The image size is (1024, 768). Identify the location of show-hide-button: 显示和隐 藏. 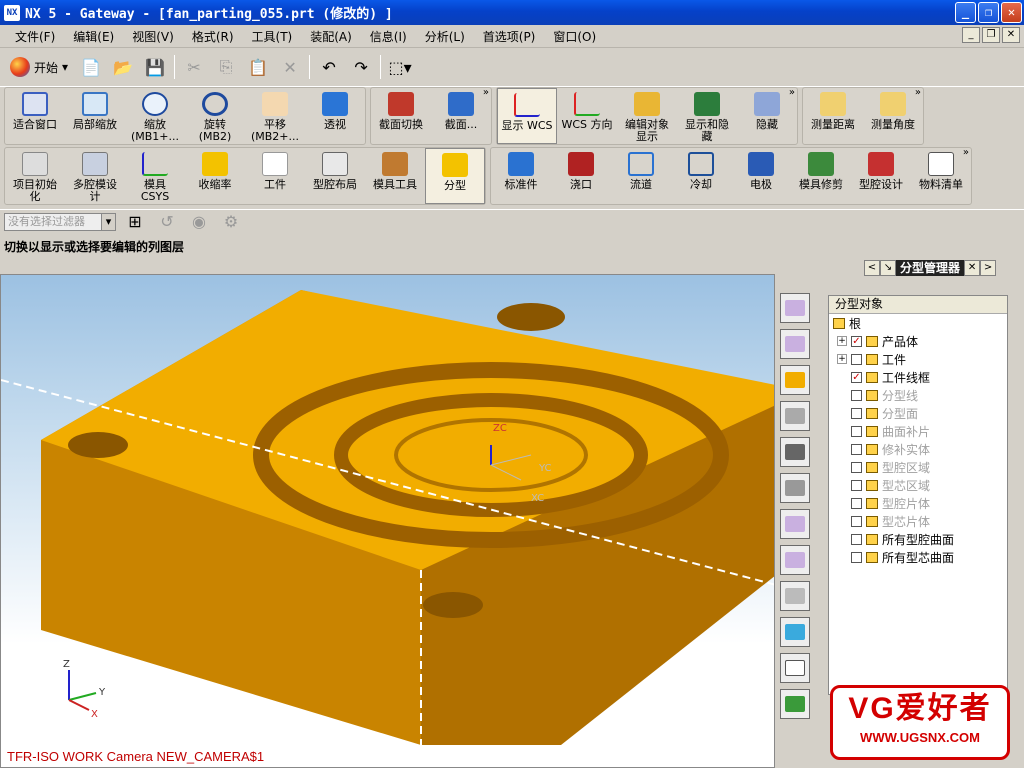
(707, 116).